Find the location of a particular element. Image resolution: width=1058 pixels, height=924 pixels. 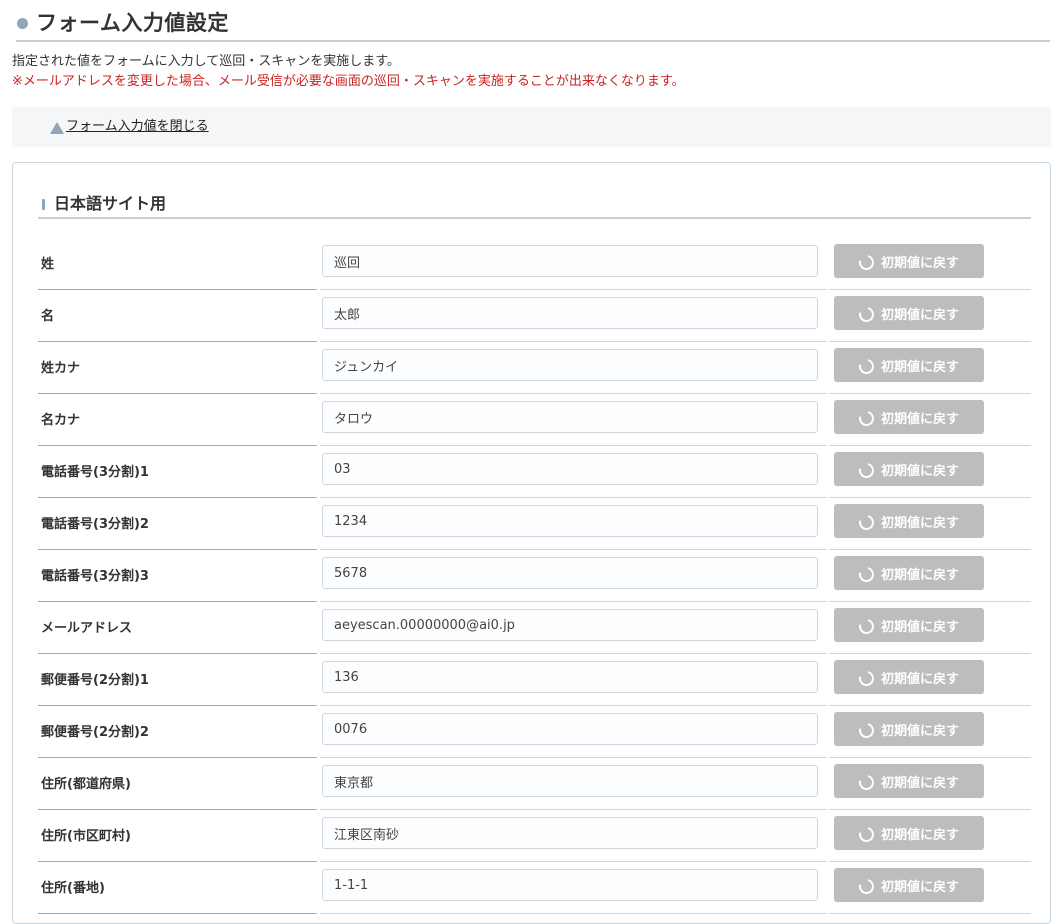

field-label-cell: 姓カナ is located at coordinates (177, 368).